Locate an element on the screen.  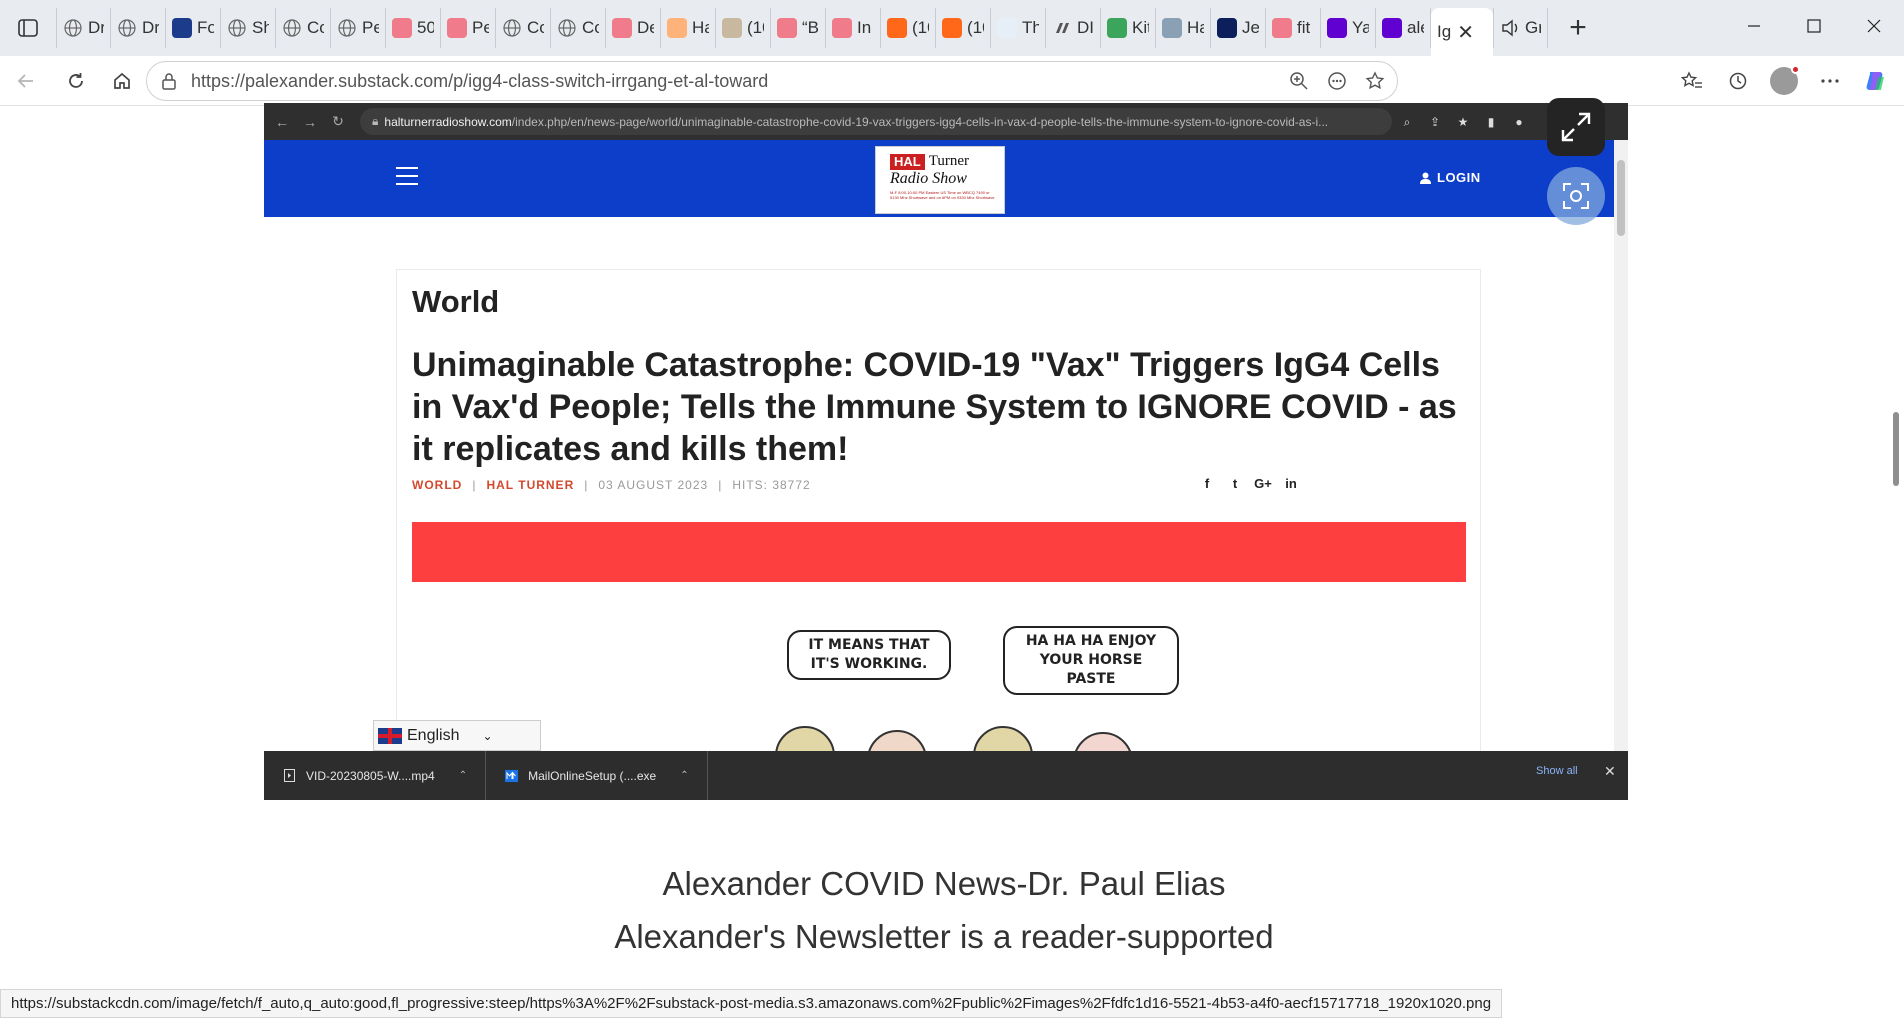
dr-icon is located at coordinates (1062, 28).